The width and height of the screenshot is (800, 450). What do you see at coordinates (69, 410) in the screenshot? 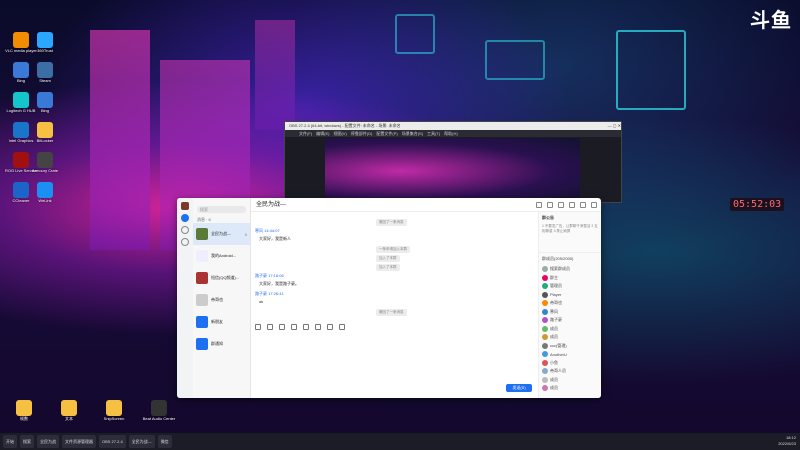
I see `desktop-icon: 文本` at bounding box center [69, 410].